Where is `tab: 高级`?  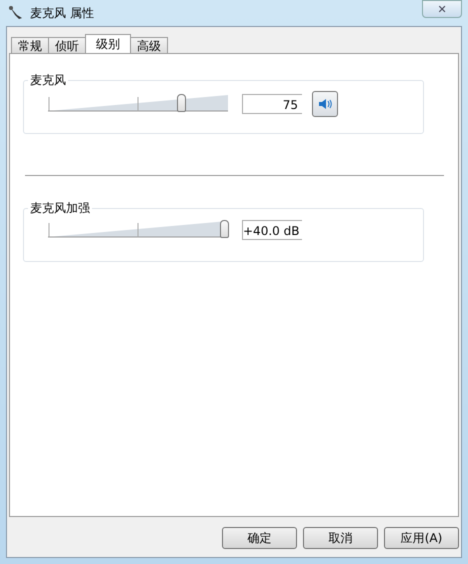
tab: 高级 is located at coordinates (149, 45).